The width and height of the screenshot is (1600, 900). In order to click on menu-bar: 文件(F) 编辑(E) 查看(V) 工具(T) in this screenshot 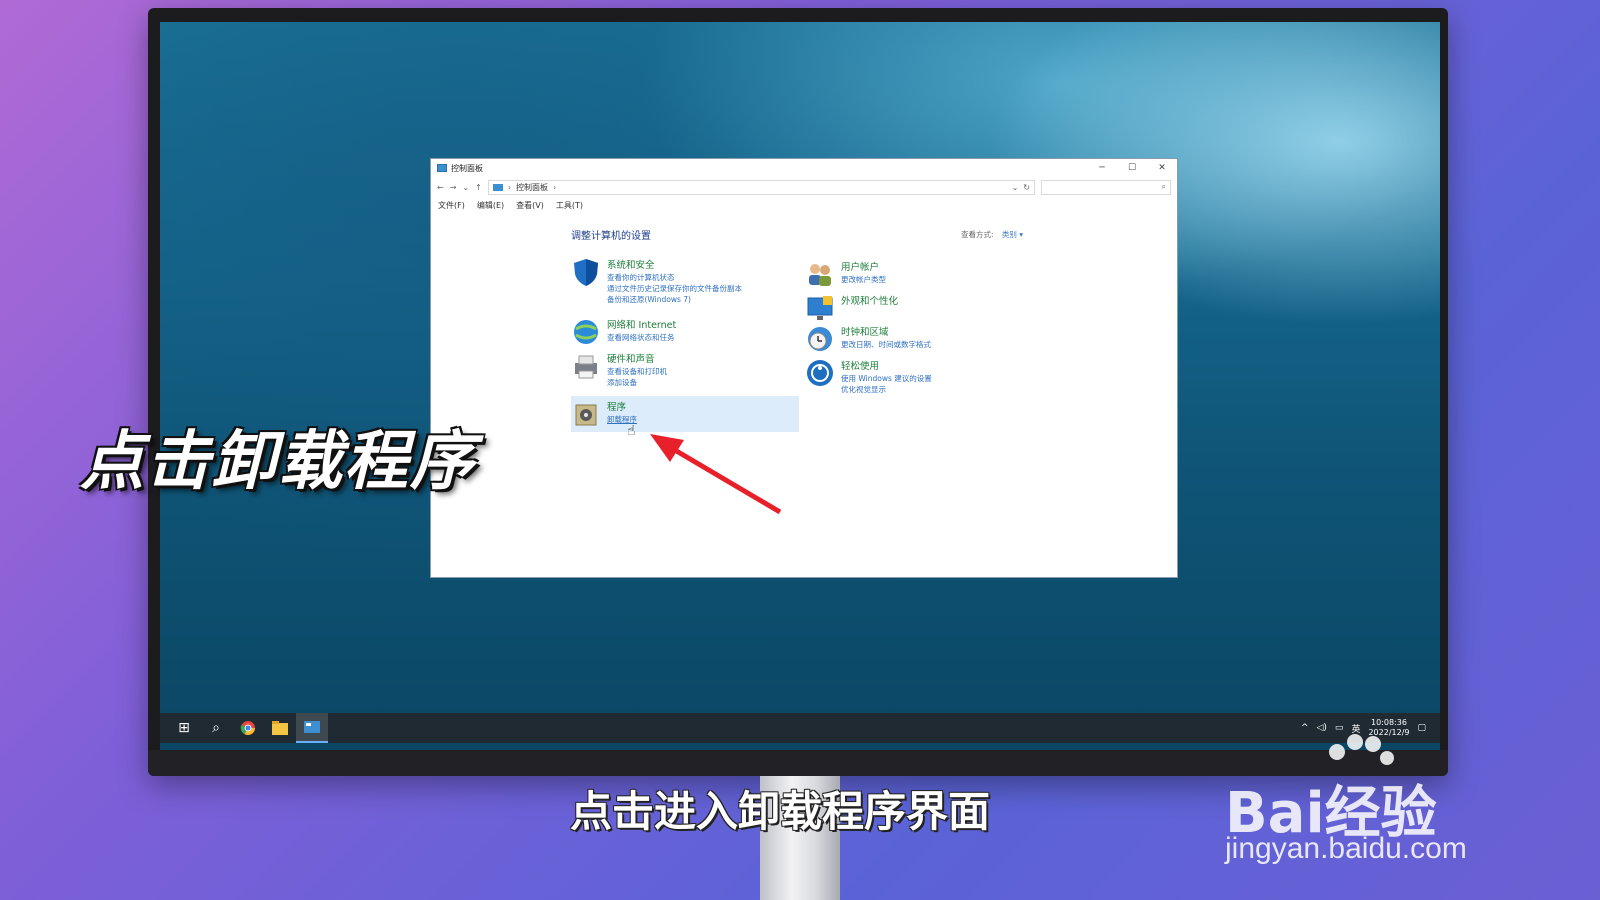, I will do `click(804, 205)`.